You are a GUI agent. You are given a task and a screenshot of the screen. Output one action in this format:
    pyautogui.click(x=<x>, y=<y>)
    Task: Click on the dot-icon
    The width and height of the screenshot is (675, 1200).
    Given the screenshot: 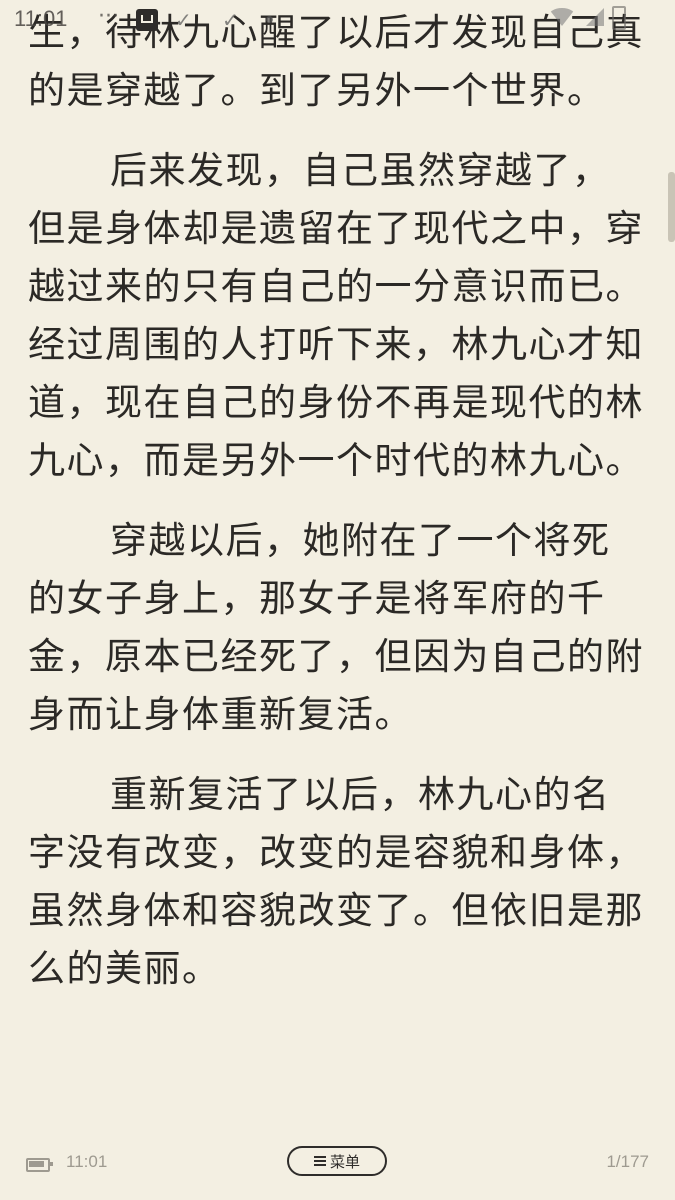 What is the action you would take?
    pyautogui.click(x=269, y=19)
    